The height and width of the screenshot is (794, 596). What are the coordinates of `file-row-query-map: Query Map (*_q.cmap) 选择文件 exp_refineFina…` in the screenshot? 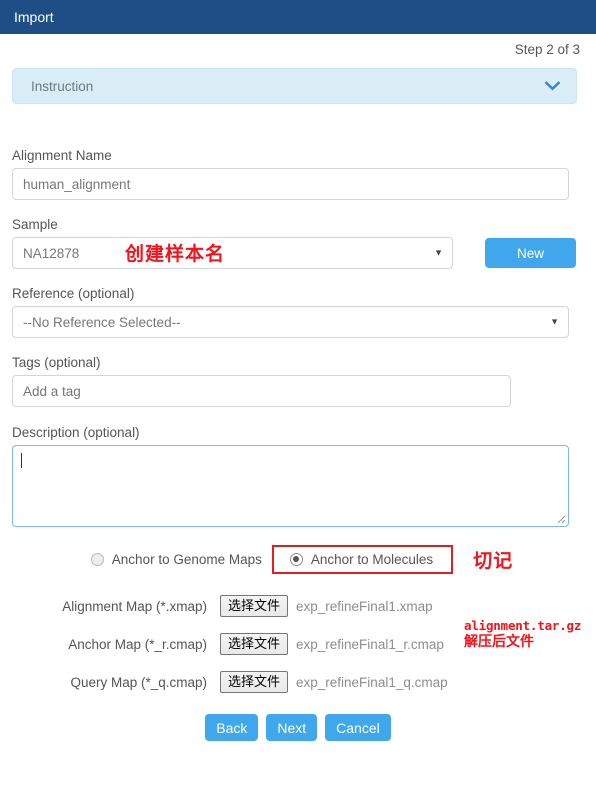 It's located at (298, 682).